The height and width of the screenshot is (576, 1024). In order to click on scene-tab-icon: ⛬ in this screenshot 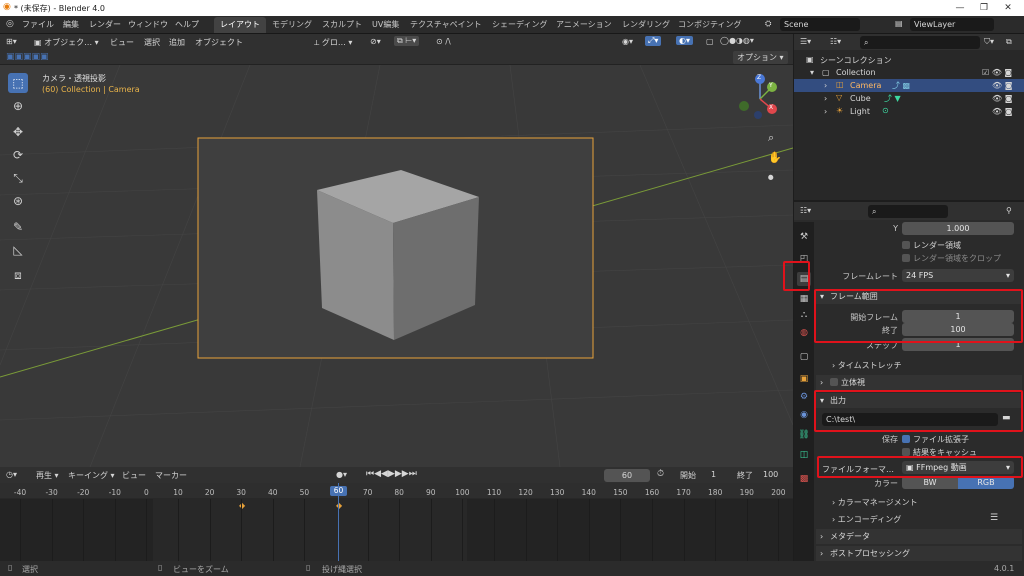, I will do `click(804, 315)`.